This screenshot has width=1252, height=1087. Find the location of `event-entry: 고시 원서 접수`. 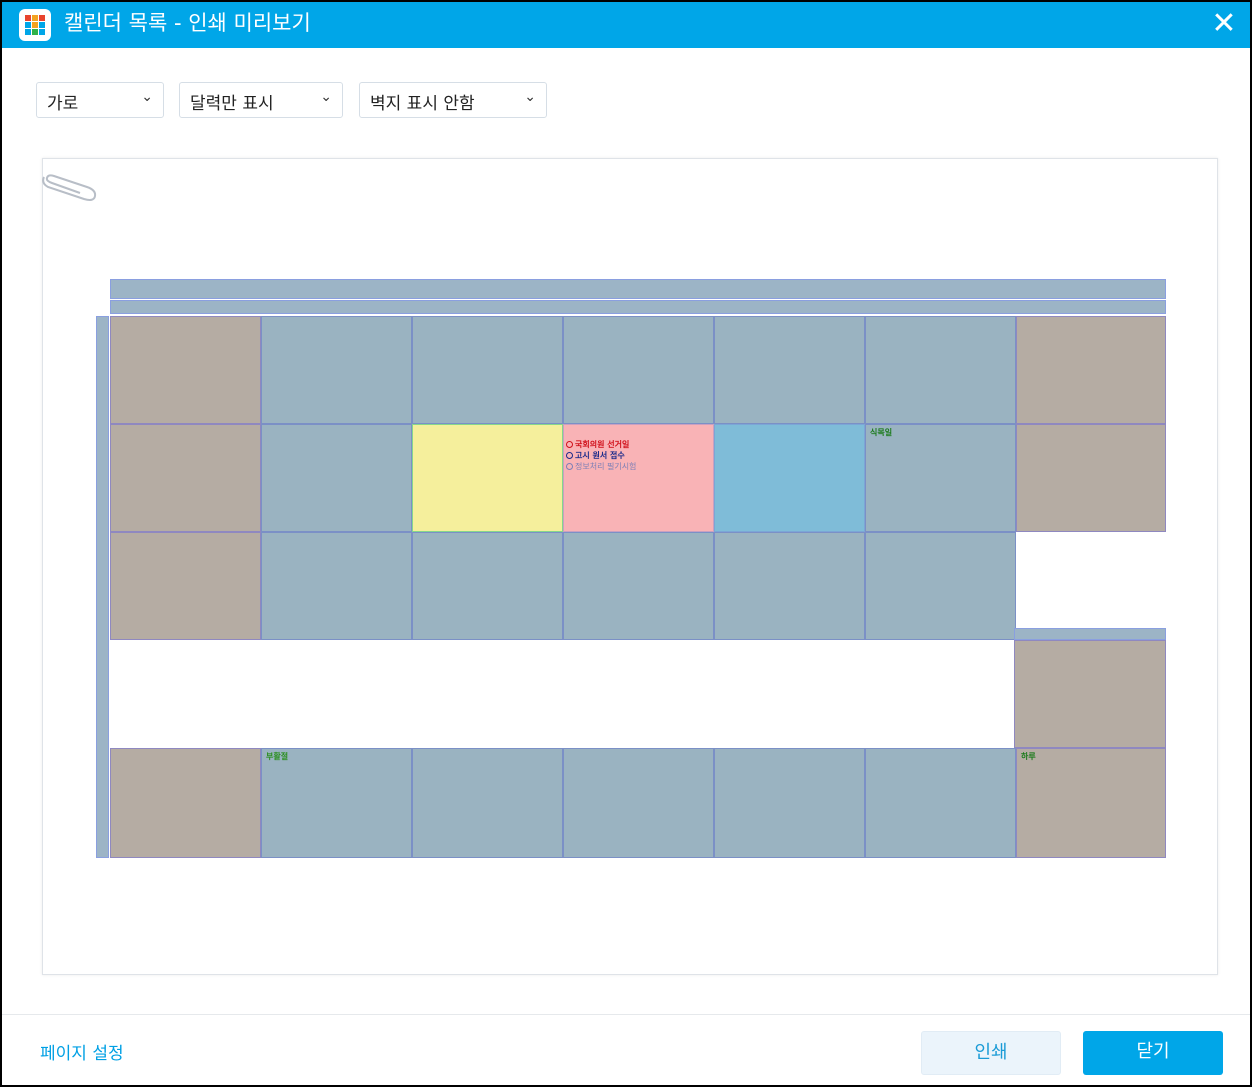

event-entry: 고시 원서 접수 is located at coordinates (595, 455).